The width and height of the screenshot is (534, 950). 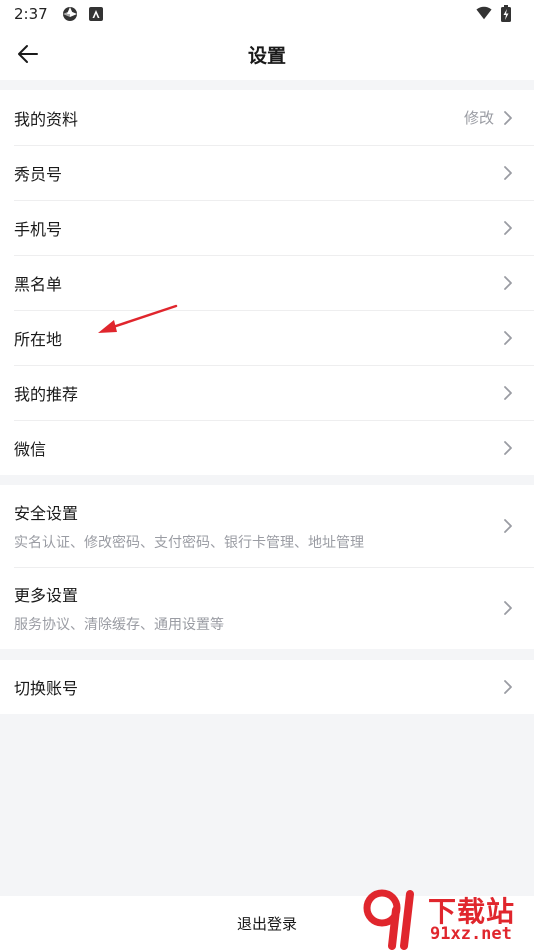 I want to click on app-notification-icon, so click(x=96, y=14).